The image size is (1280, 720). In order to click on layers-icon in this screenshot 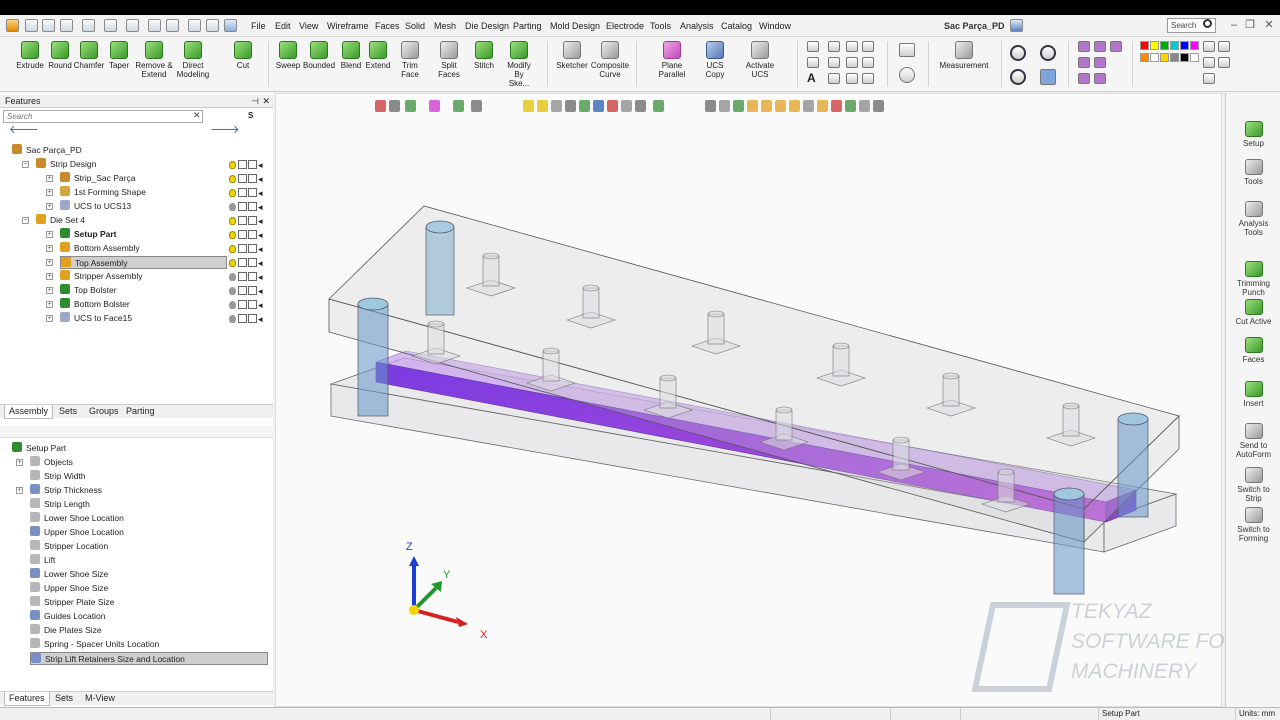, I will do `click(110, 25)`.